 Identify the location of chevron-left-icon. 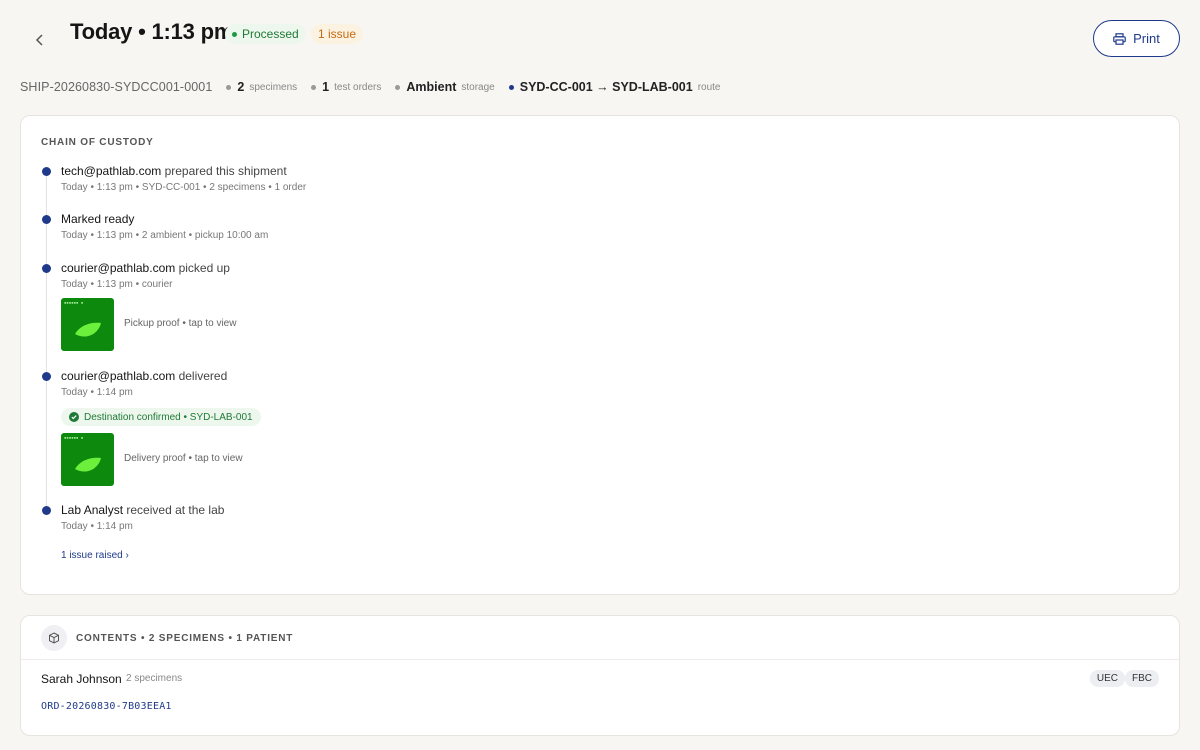
(39, 40).